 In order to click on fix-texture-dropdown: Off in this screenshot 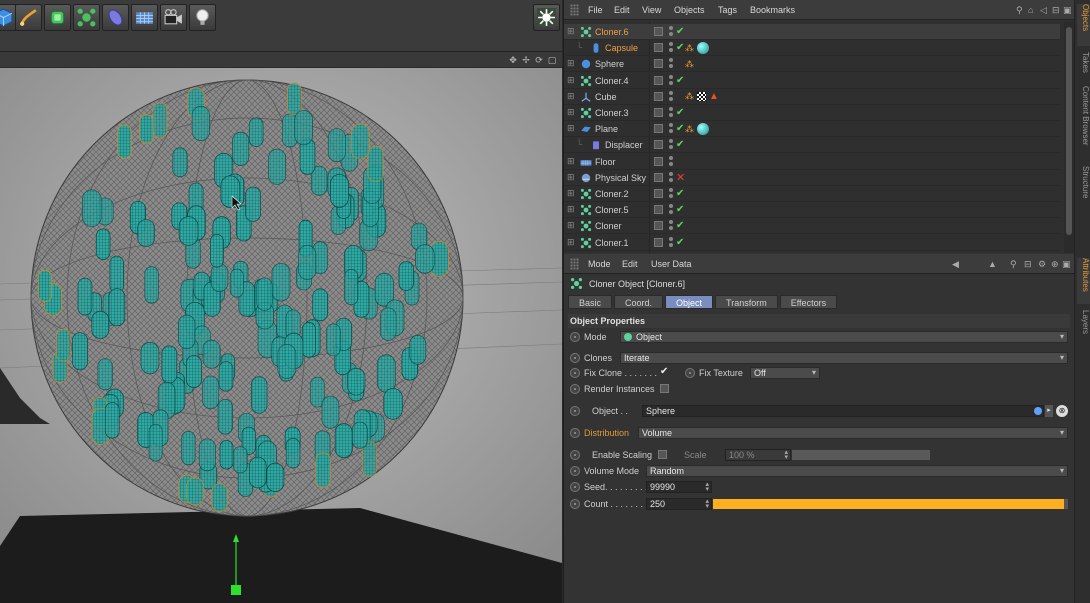, I will do `click(785, 373)`.